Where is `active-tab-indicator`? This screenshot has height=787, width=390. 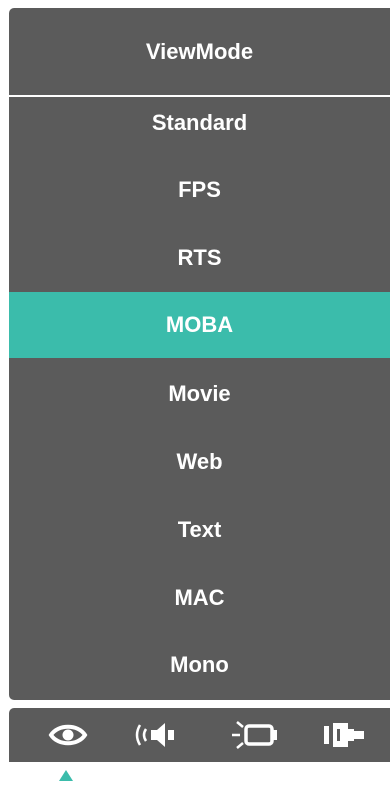
active-tab-indicator is located at coordinates (66, 775).